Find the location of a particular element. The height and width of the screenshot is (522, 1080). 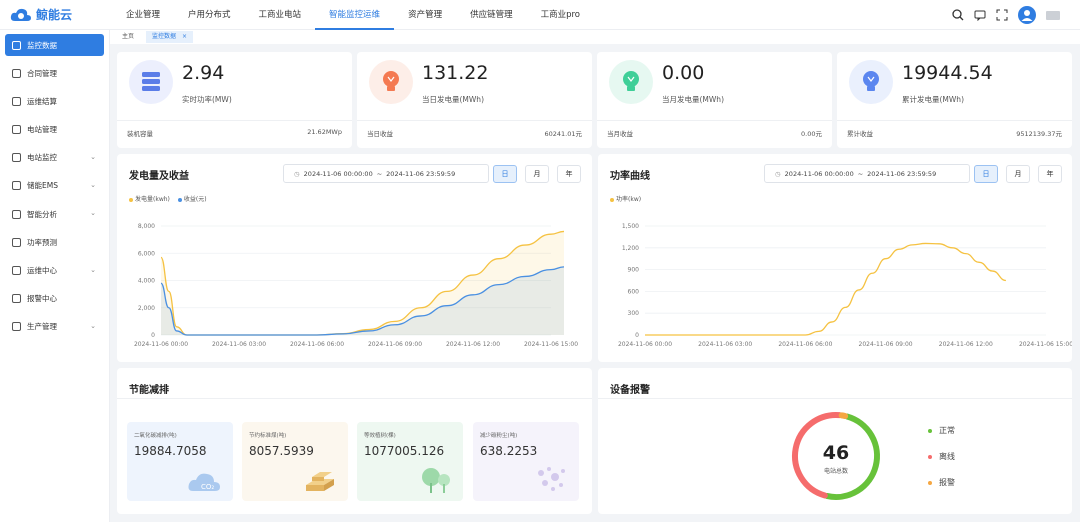

sidebar-item: 储能EMS ⌄ is located at coordinates (54, 186).